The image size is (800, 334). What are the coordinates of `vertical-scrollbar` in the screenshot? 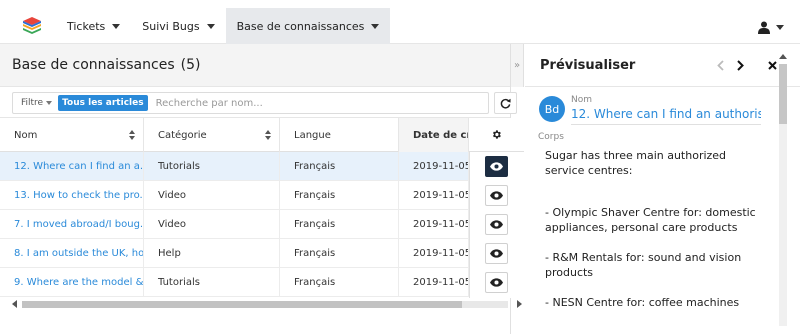 It's located at (783, 187).